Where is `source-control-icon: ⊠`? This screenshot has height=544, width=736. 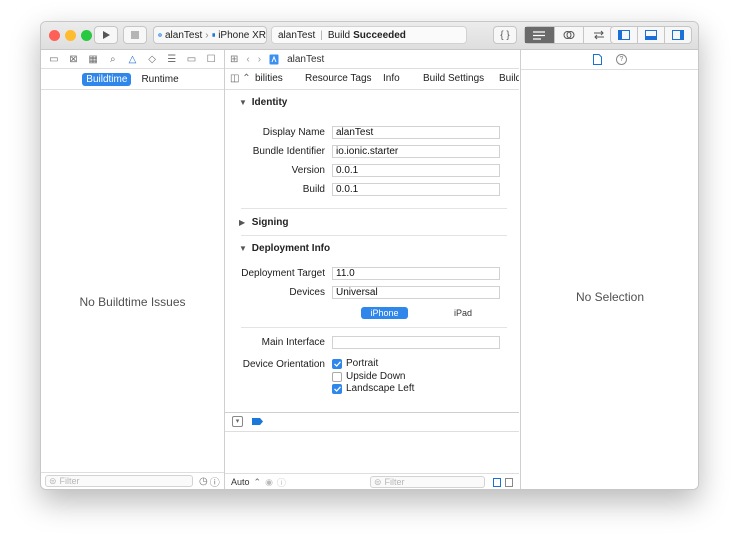
source-control-icon: ⊠ is located at coordinates (73, 59).